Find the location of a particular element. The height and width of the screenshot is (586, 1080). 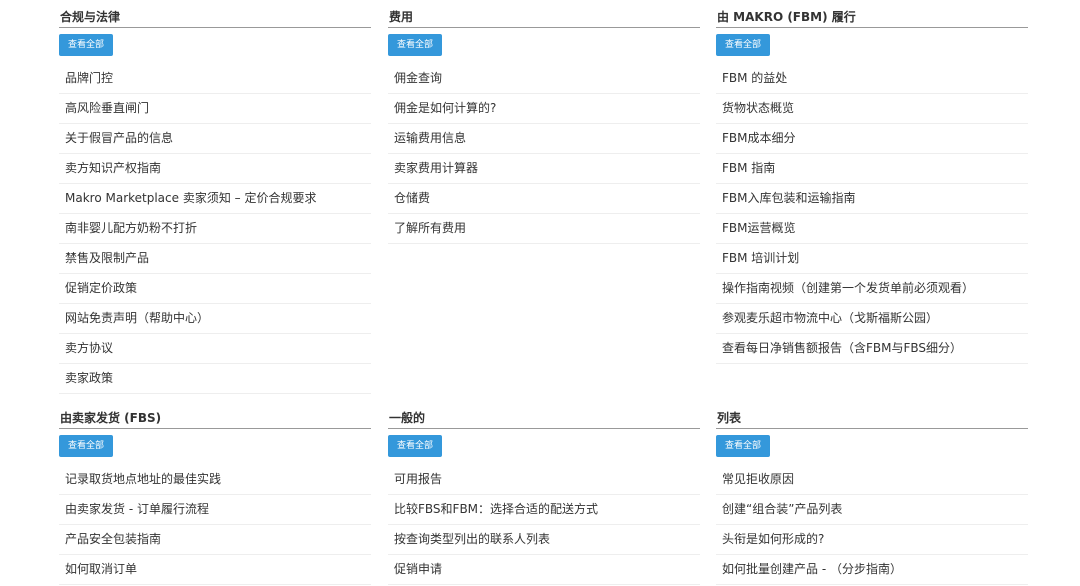

topic-link: 参观麦乐超市物流中心（戈斯福斯公园） is located at coordinates (872, 319).